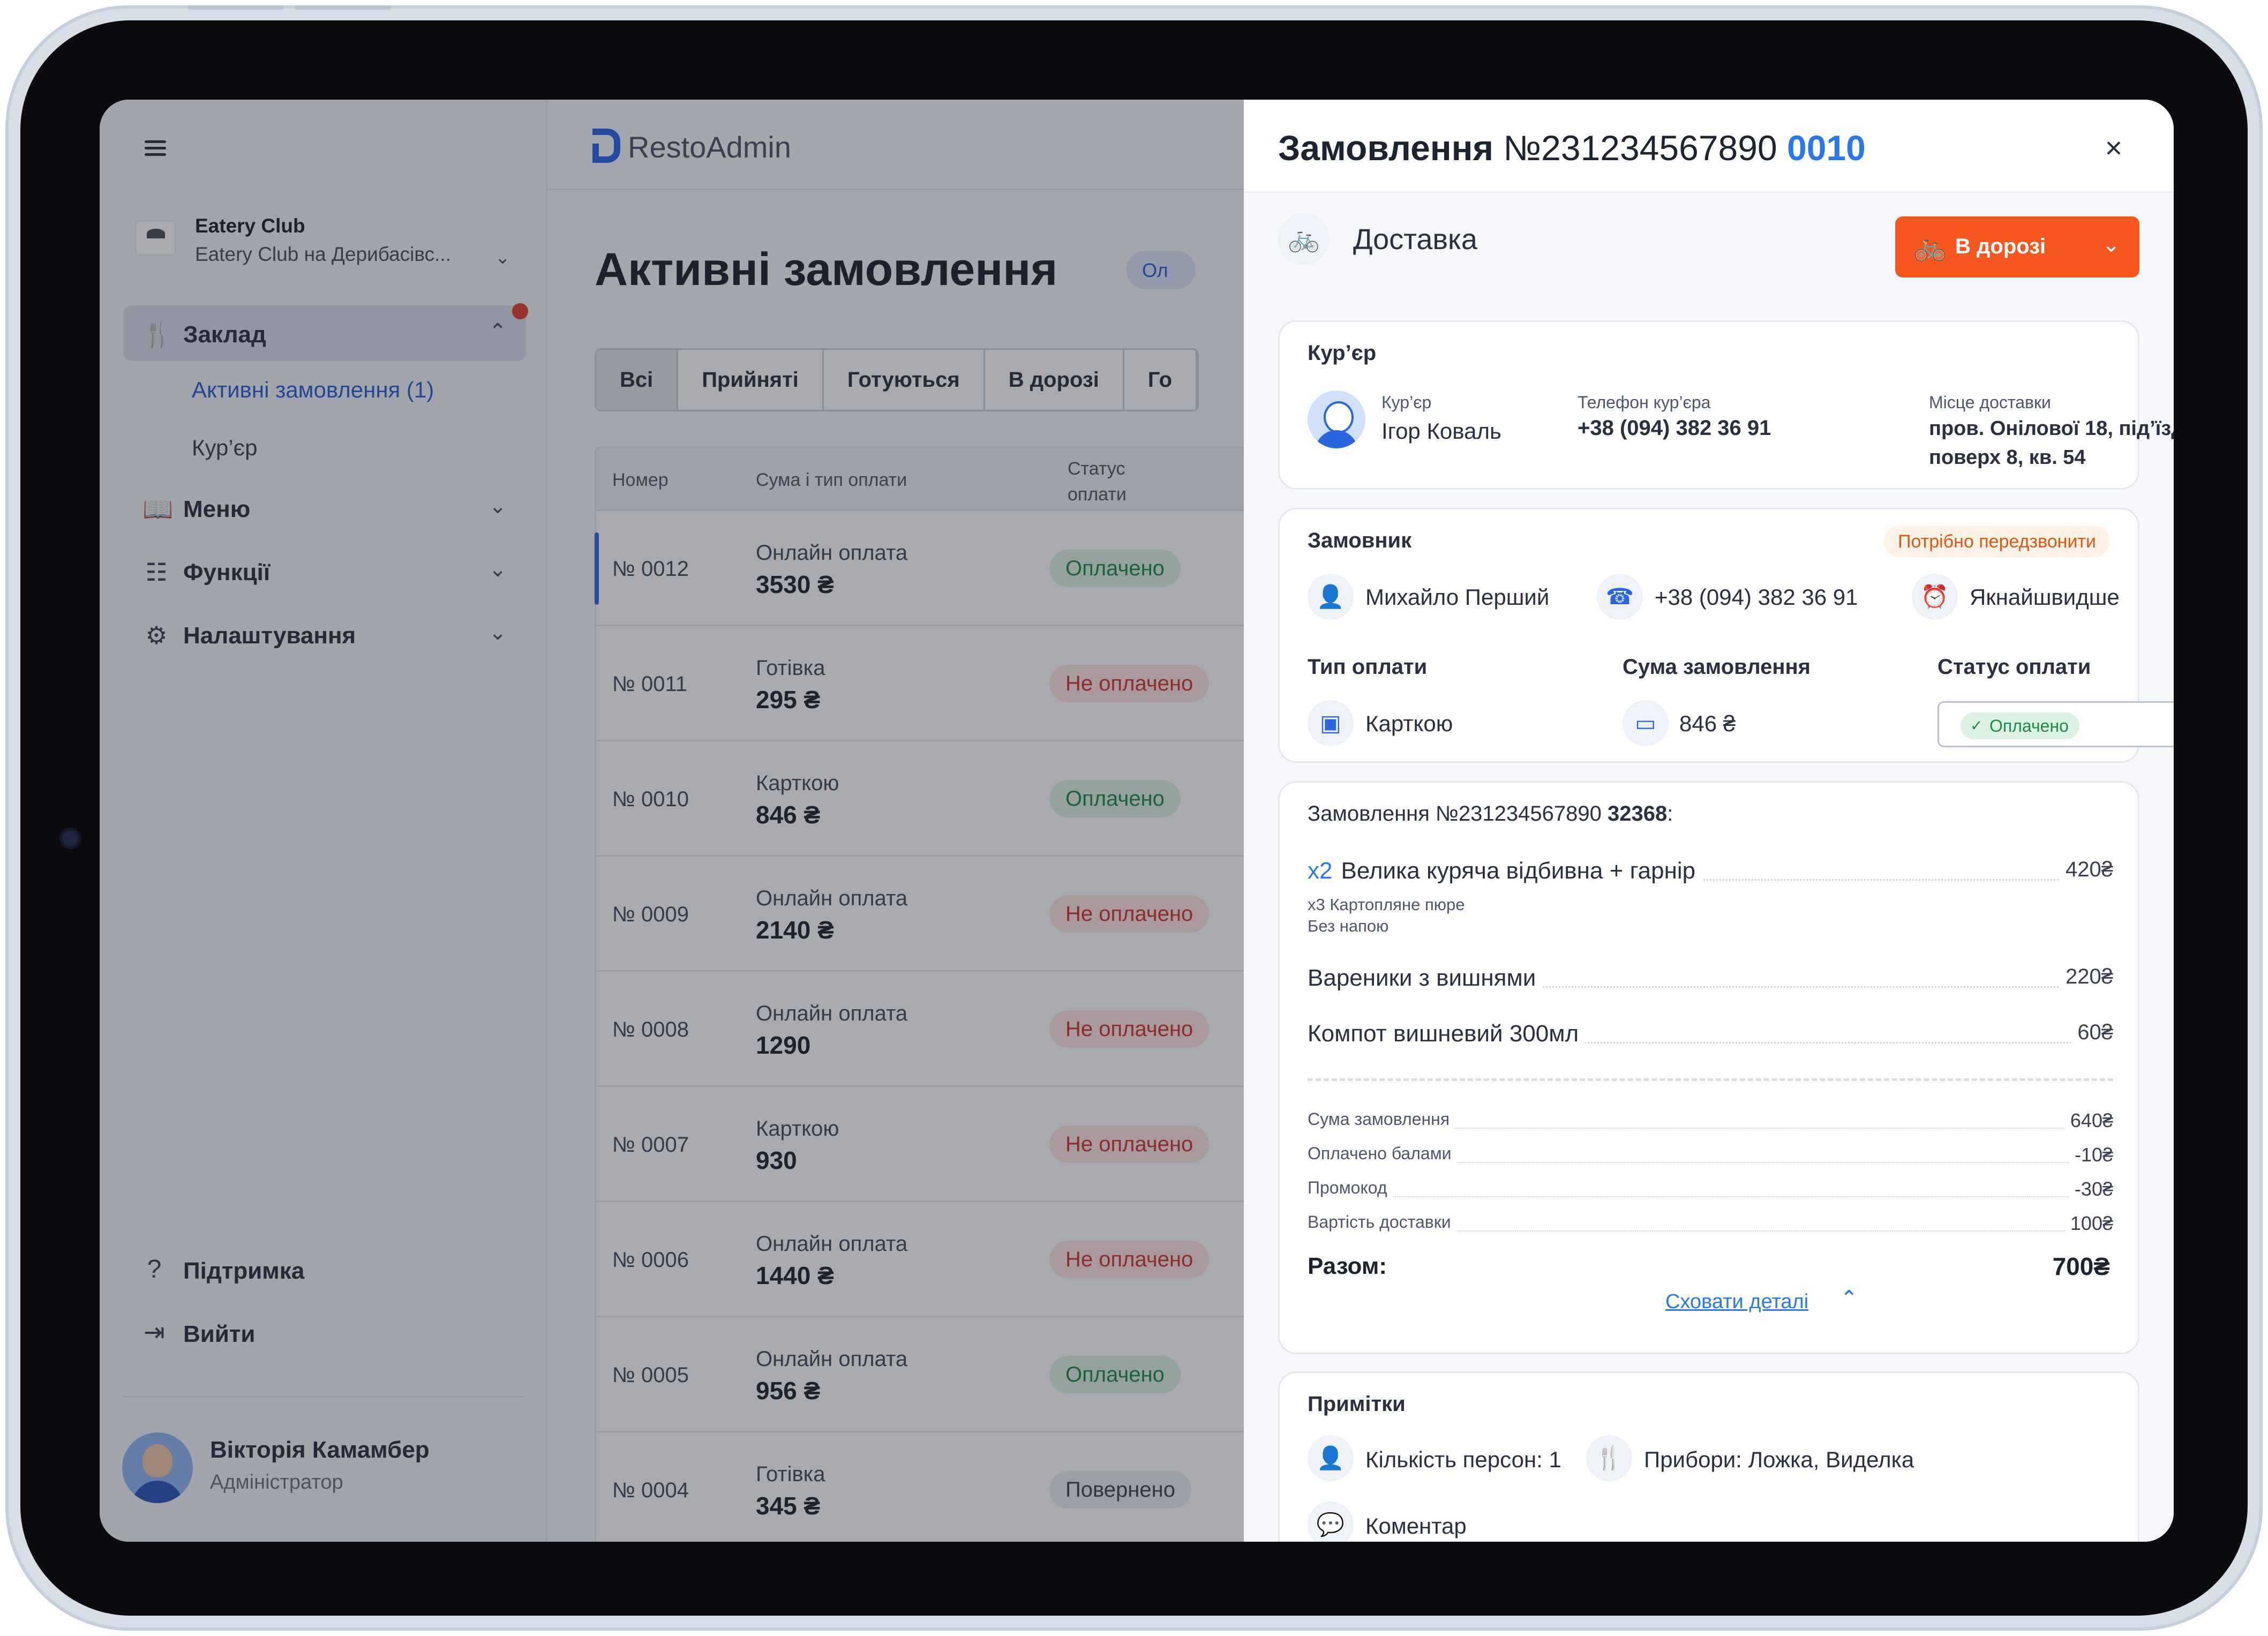 Image resolution: width=2268 pixels, height=1636 pixels. What do you see at coordinates (1342, 353) in the screenshot?
I see `courier-card-title: Кур’єр` at bounding box center [1342, 353].